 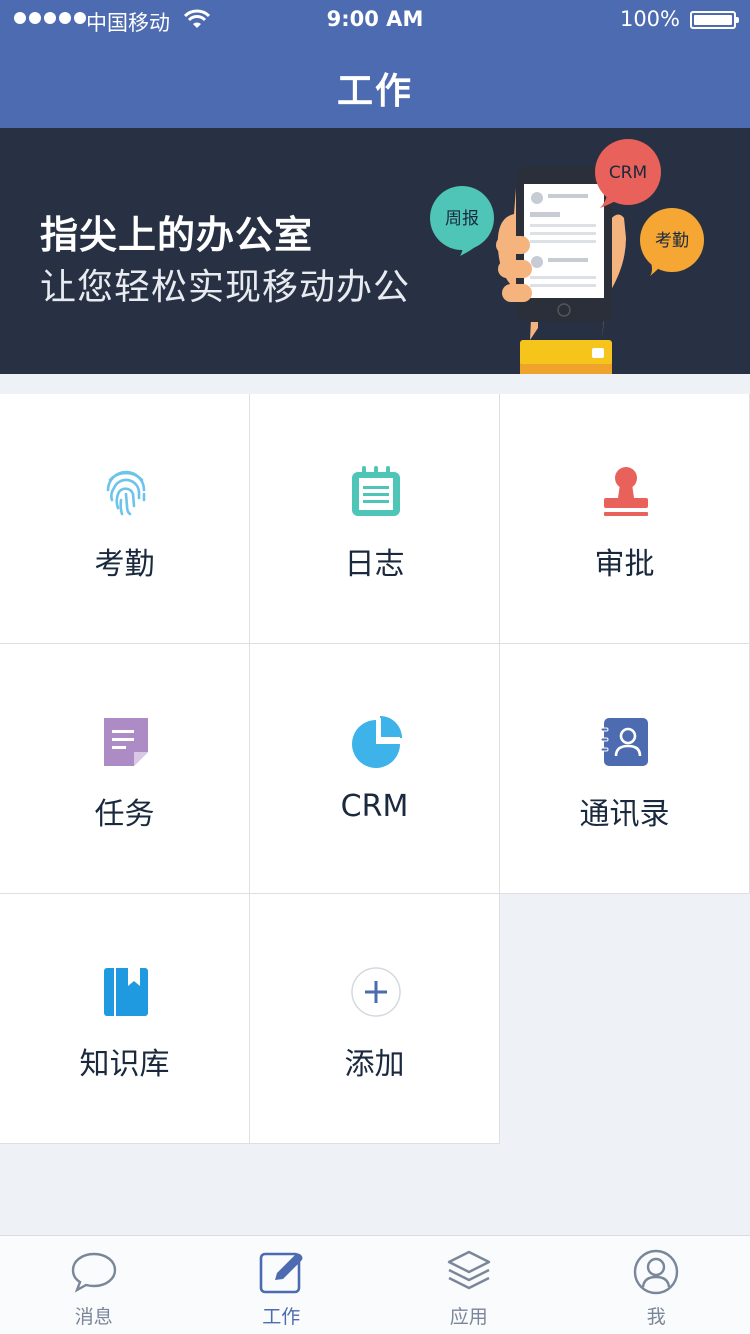 What do you see at coordinates (468, 1317) in the screenshot?
I see `tab-label: 应用` at bounding box center [468, 1317].